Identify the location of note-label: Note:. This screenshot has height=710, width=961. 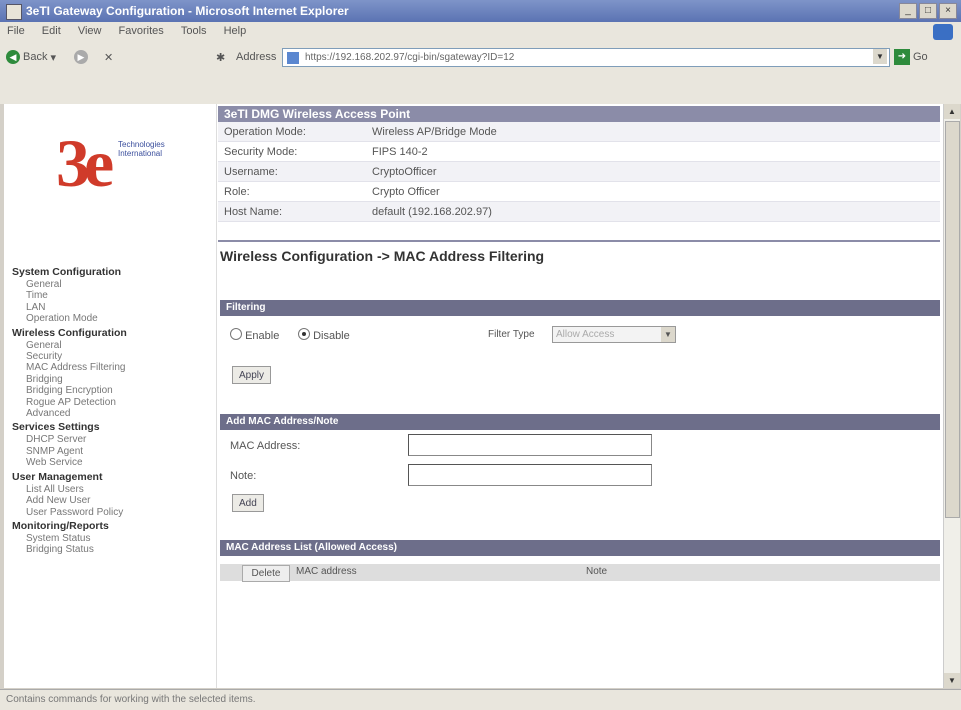
(243, 476).